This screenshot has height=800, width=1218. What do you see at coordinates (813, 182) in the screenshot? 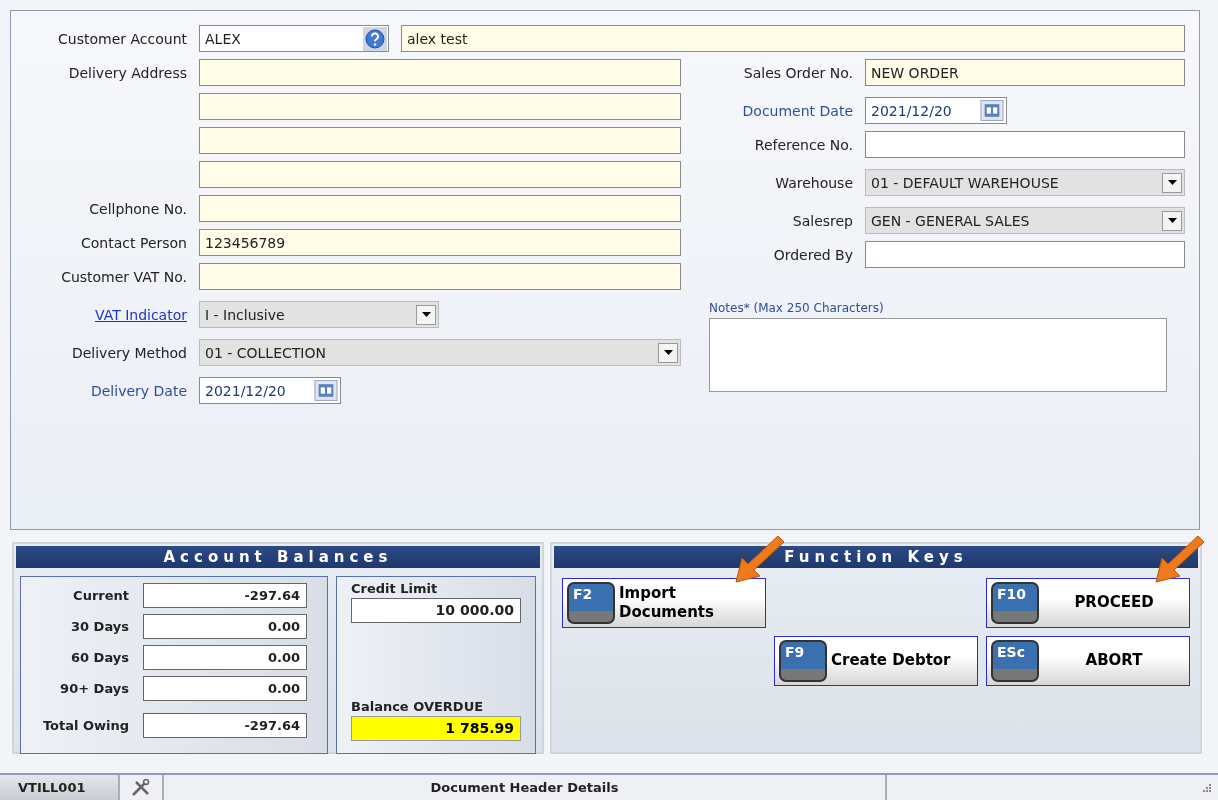
I see `field-label: Warehouse` at bounding box center [813, 182].